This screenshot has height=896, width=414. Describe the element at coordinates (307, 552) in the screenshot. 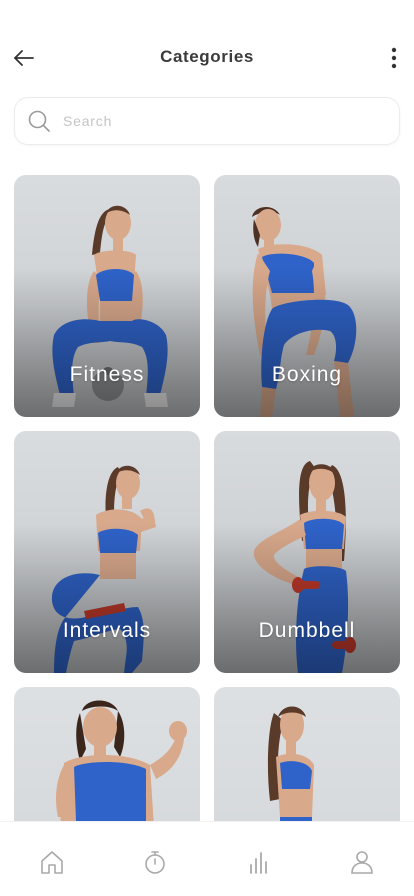

I see `category-card-dumbbell: Dumbbell` at that location.